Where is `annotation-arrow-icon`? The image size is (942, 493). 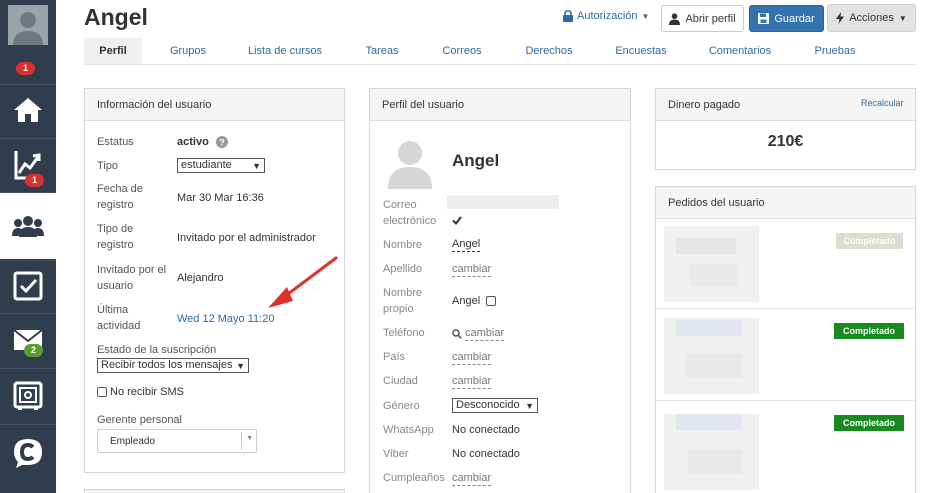 annotation-arrow-icon is located at coordinates (303, 282).